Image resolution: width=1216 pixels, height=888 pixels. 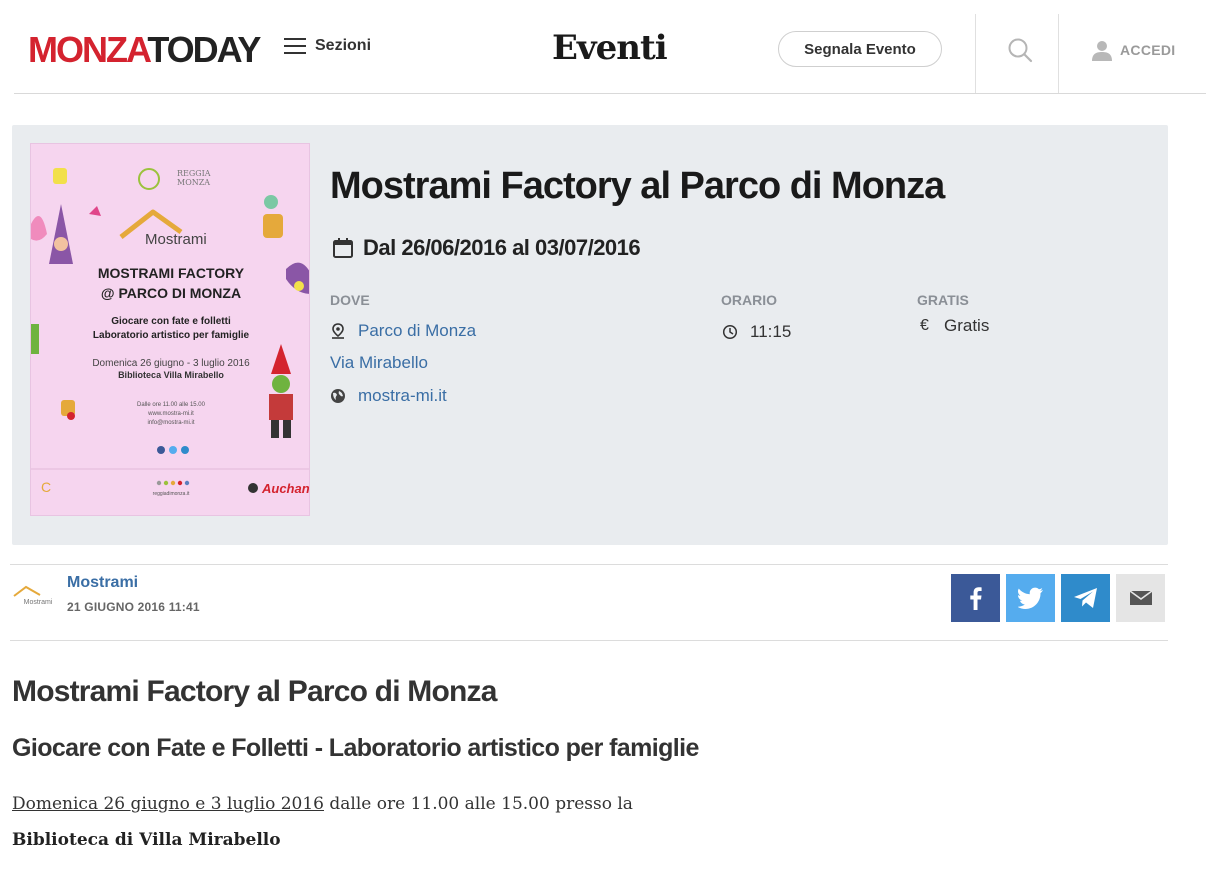 What do you see at coordinates (285, 488) in the screenshot?
I see `svg-text: Auchan` at bounding box center [285, 488].